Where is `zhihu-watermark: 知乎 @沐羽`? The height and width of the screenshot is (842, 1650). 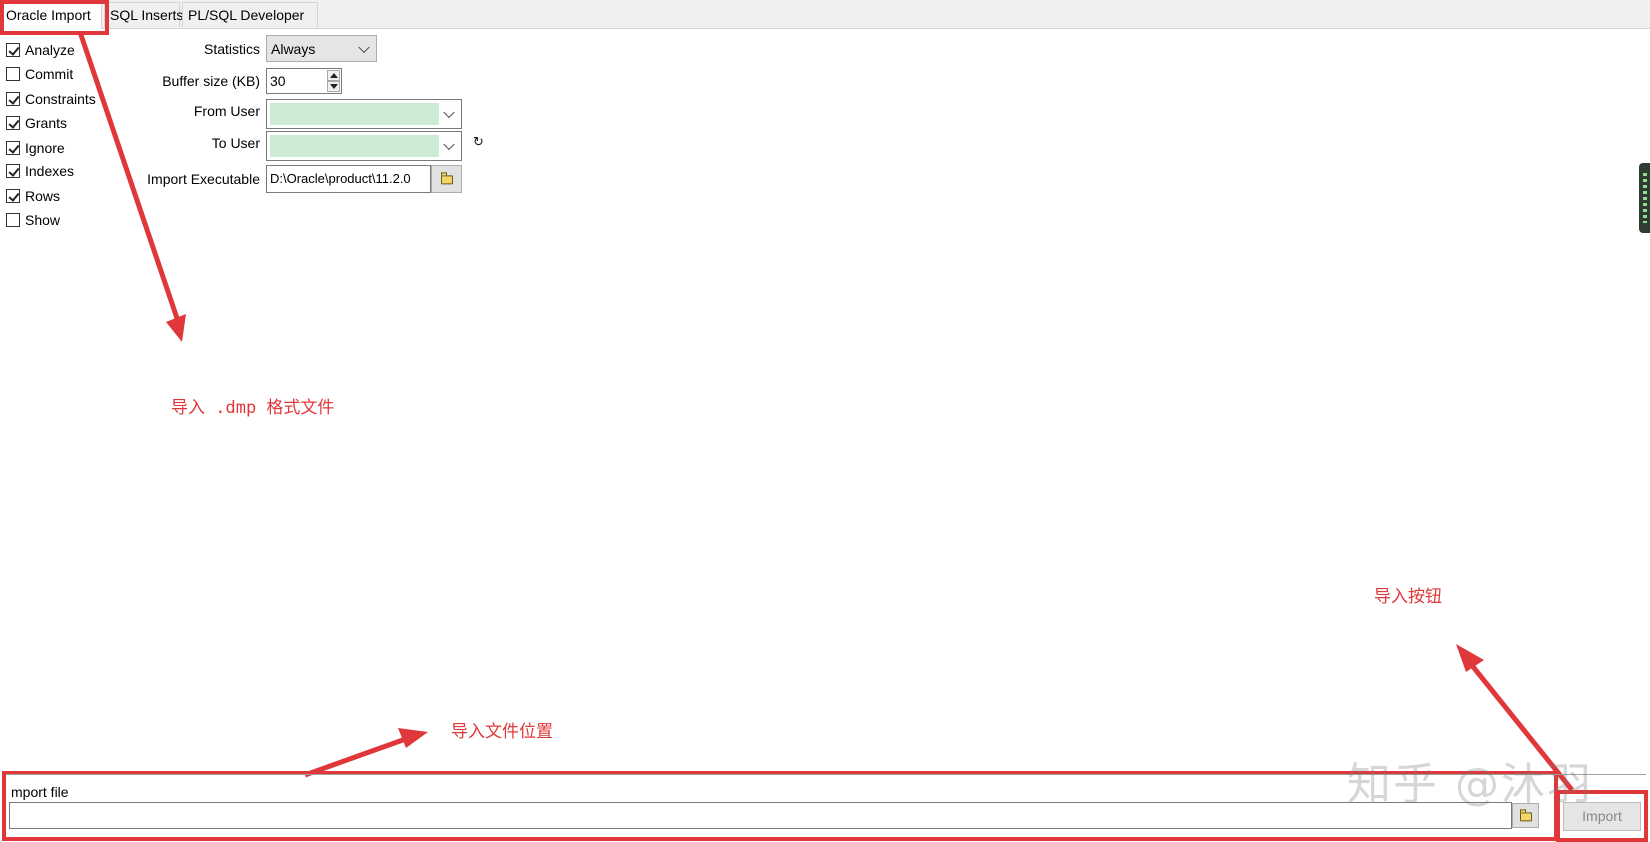
zhihu-watermark: 知乎 @沐羽 is located at coordinates (1470, 784).